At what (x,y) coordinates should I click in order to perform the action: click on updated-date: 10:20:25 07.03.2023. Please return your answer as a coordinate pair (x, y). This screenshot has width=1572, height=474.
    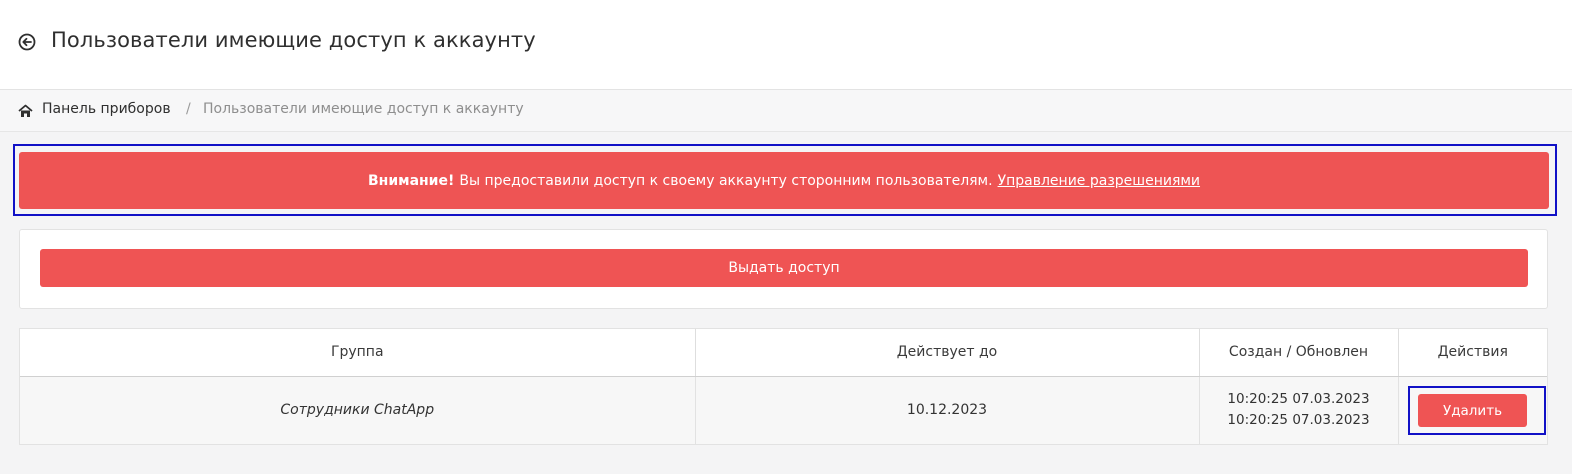
    Looking at the image, I should click on (1298, 420).